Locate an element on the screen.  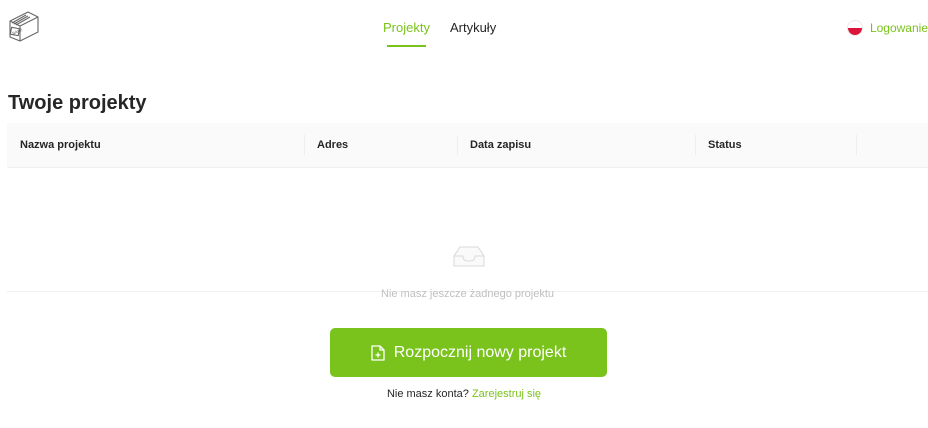
poland-flag-icon is located at coordinates (854, 28).